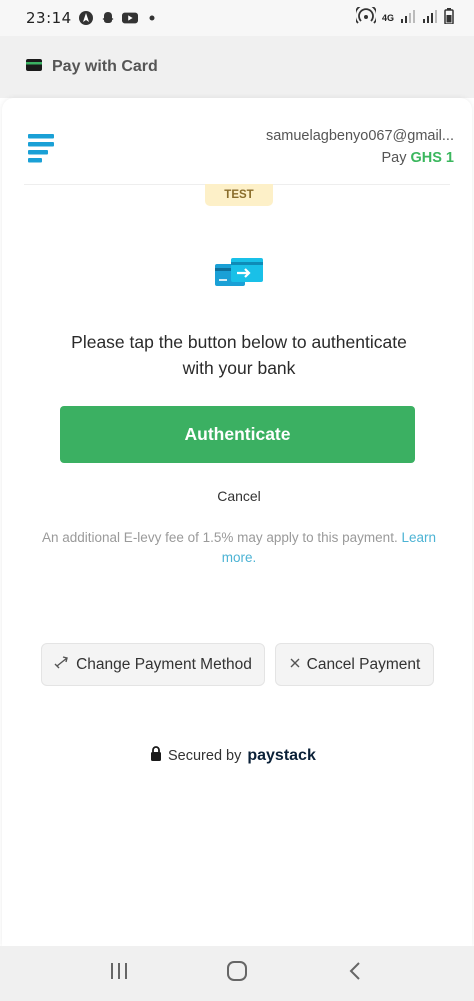 The width and height of the screenshot is (474, 1001). I want to click on authenticate-button: Authenticate, so click(237, 434).